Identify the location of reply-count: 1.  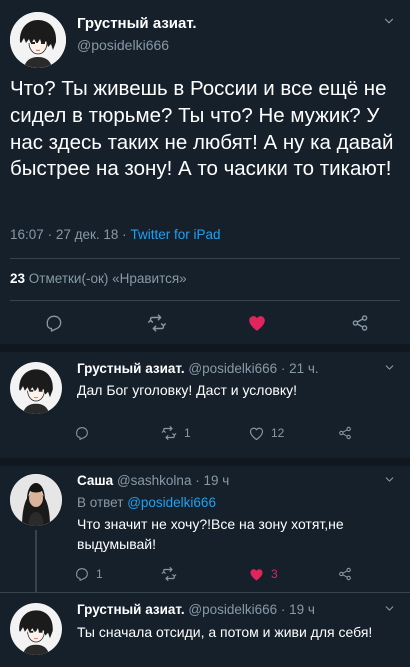
(99, 574).